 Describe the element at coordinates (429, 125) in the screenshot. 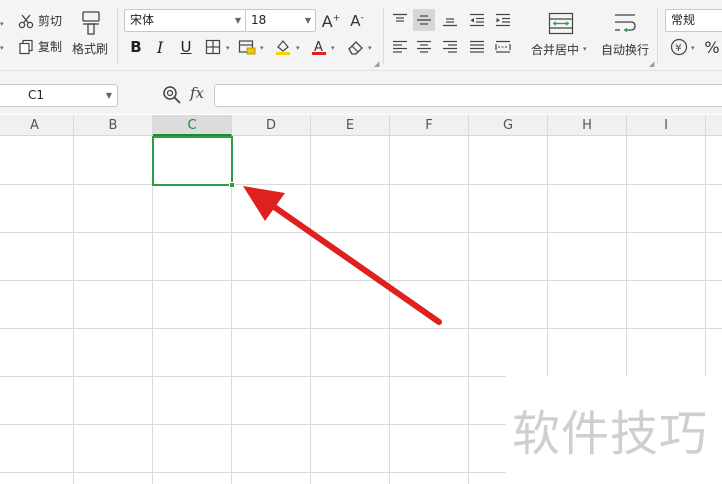

I see `column-header-f: F` at that location.